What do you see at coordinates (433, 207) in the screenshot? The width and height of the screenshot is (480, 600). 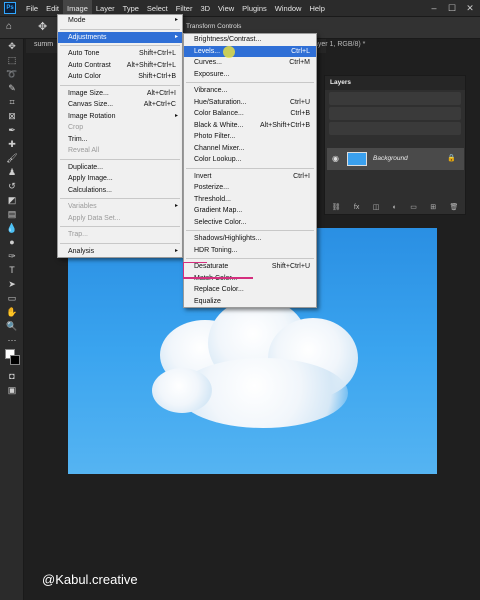 I see `new-layer-icon: ⊞` at bounding box center [433, 207].